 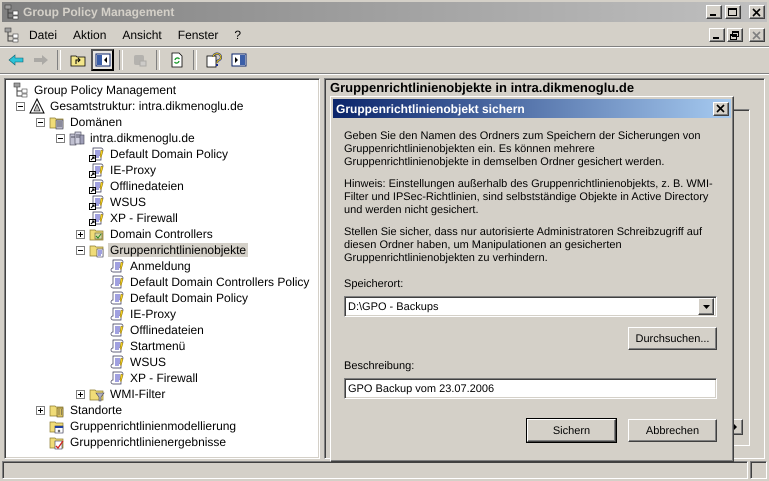 I want to click on restore-icon, so click(x=735, y=35).